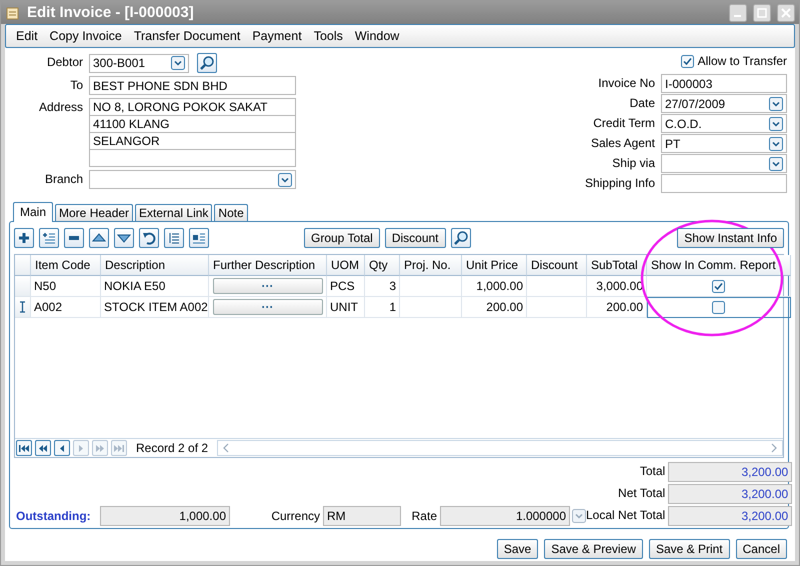 This screenshot has height=566, width=800. Describe the element at coordinates (730, 238) in the screenshot. I see `show-info-button: Show Instant Info` at that location.